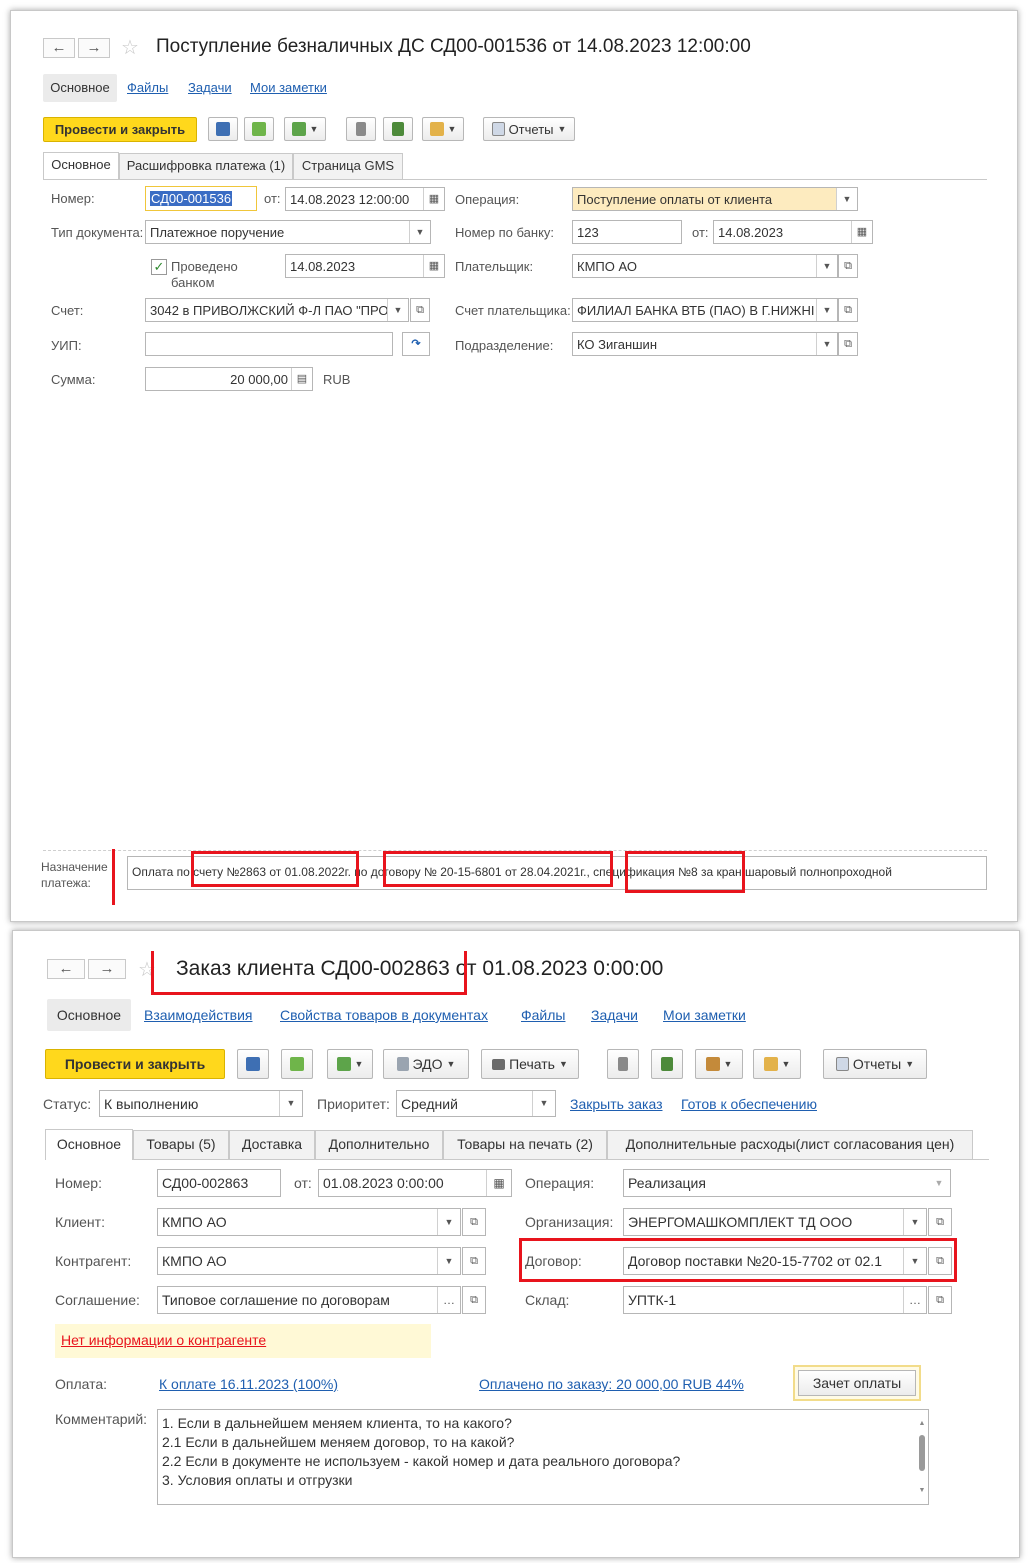  What do you see at coordinates (611, 1384) in the screenshot?
I see `paid-by-order-link: Оплачено по заказу: 20 000,00 RUB 44%` at bounding box center [611, 1384].